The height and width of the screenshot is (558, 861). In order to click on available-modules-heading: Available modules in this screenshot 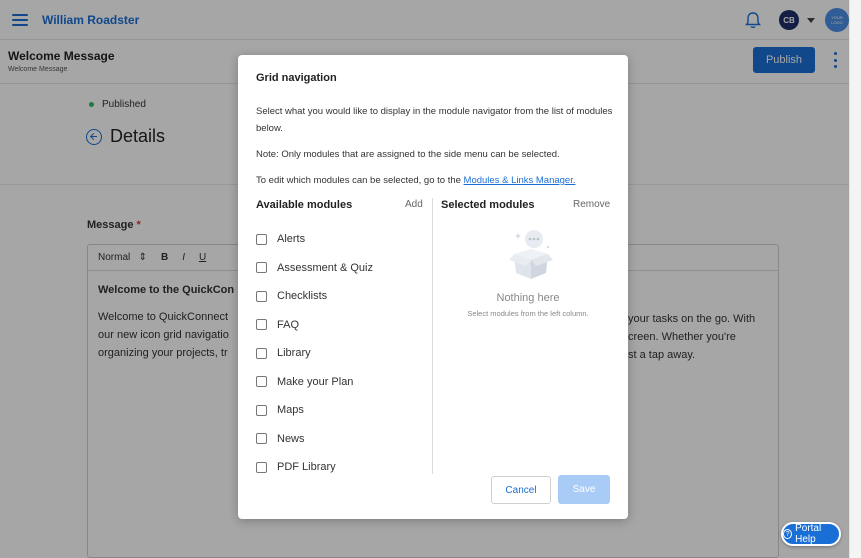, I will do `click(304, 205)`.